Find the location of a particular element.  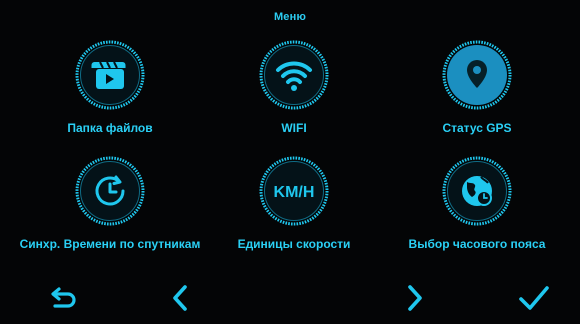

menu-item-label: Папка файлов is located at coordinates (110, 128).